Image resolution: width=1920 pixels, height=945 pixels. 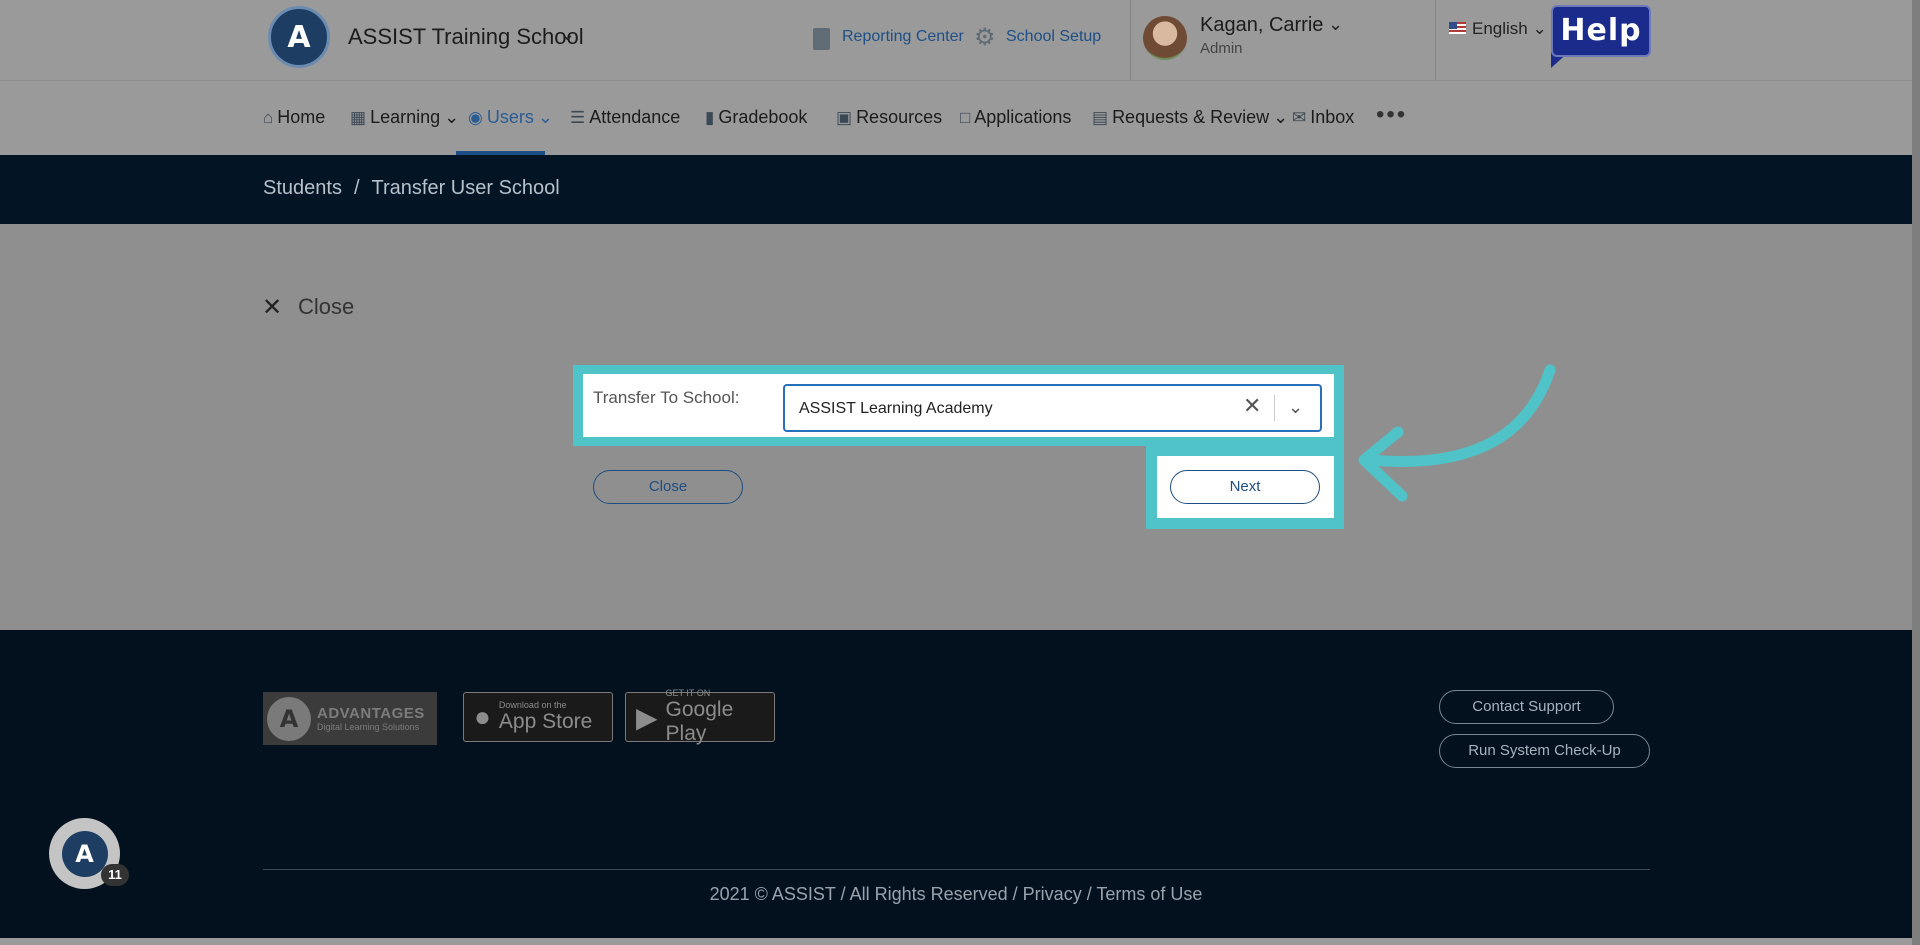 I want to click on nav-inbox: ✉ Inbox, so click(x=1323, y=117).